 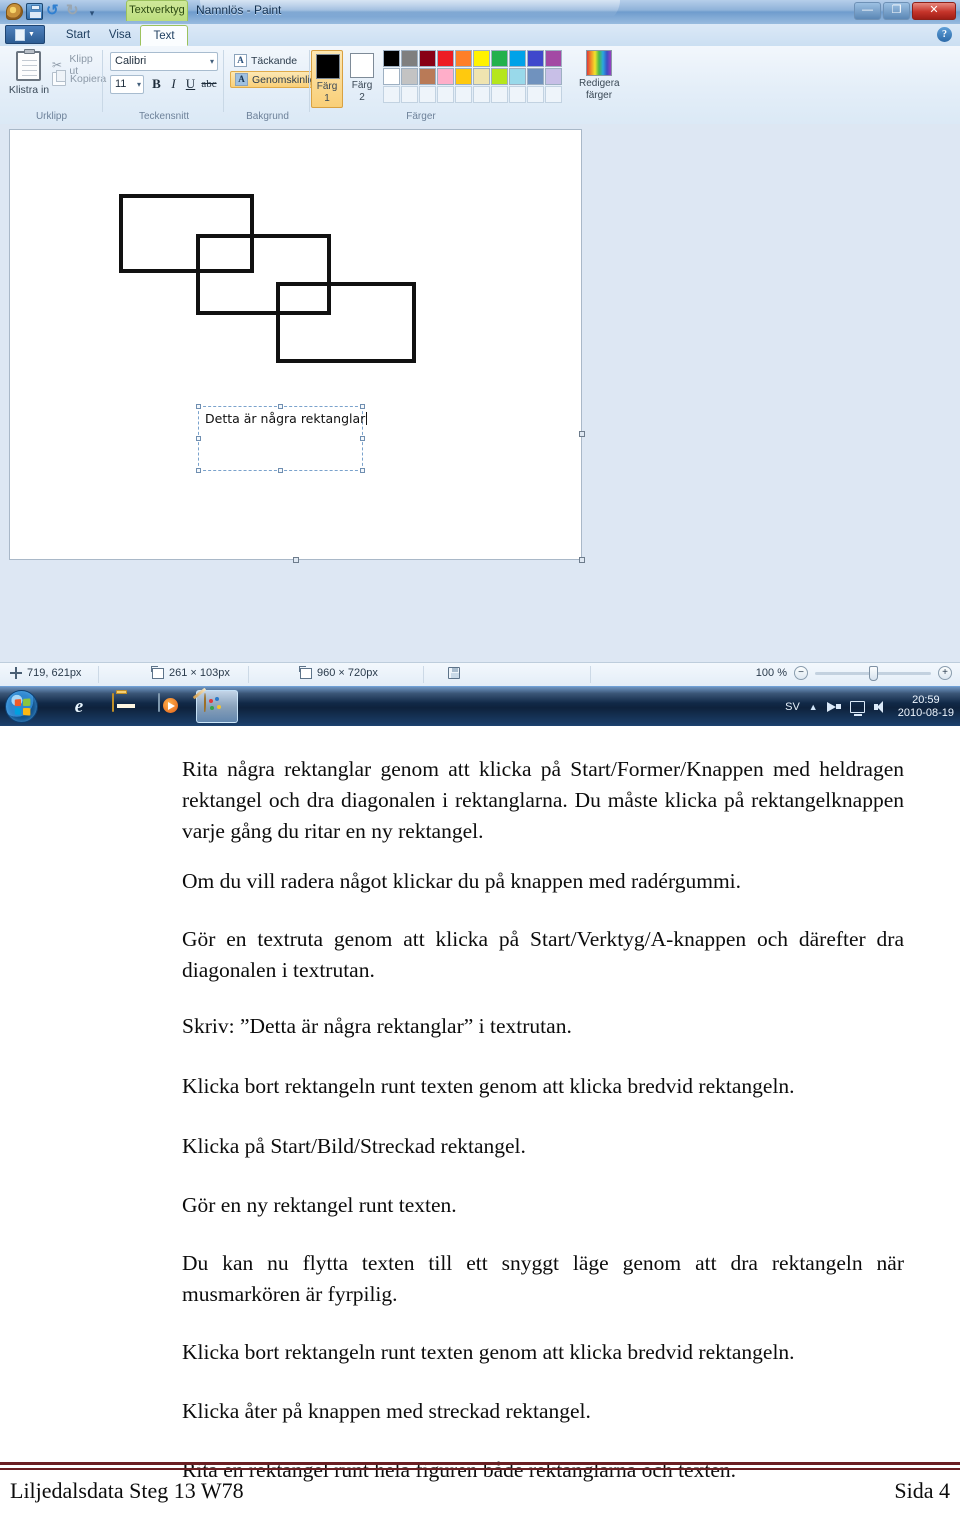 I want to click on resize-handle-sw, so click(x=198, y=470).